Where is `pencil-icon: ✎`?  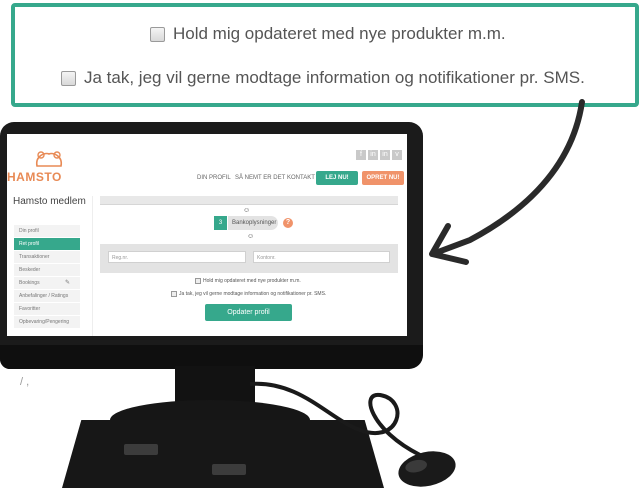
pencil-icon: ✎ is located at coordinates (67, 283).